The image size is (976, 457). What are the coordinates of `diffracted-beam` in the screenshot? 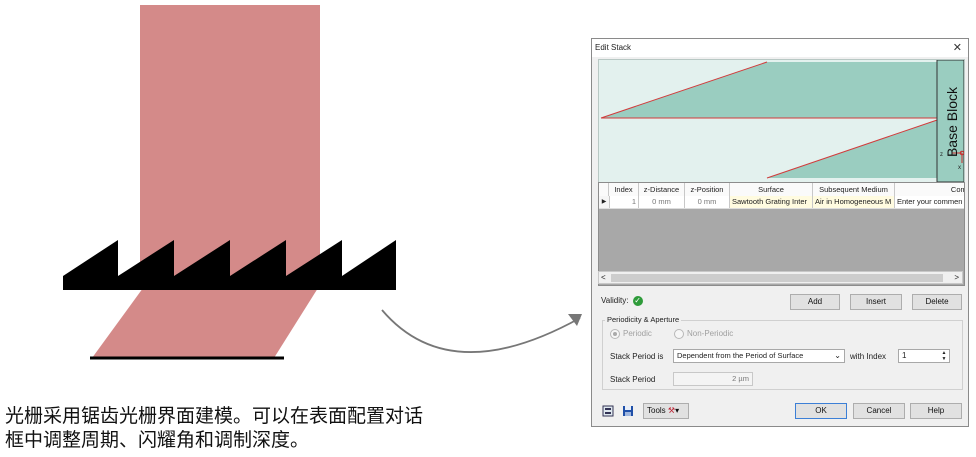 It's located at (205, 323).